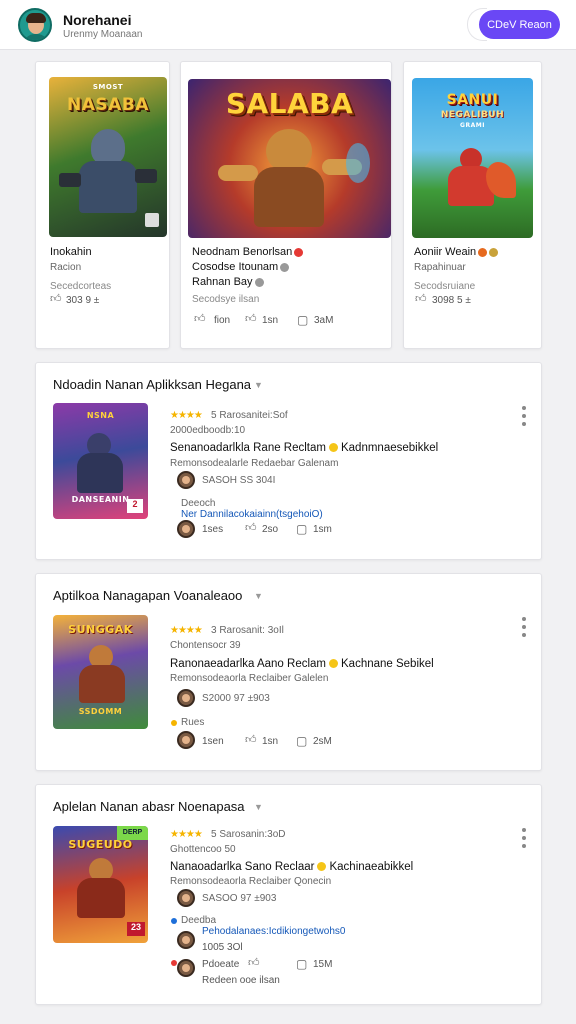 The width and height of the screenshot is (576, 1024). Describe the element at coordinates (152, 384) in the screenshot. I see `section-title: Ndoadin Nanan Aplikksan Hegana` at that location.